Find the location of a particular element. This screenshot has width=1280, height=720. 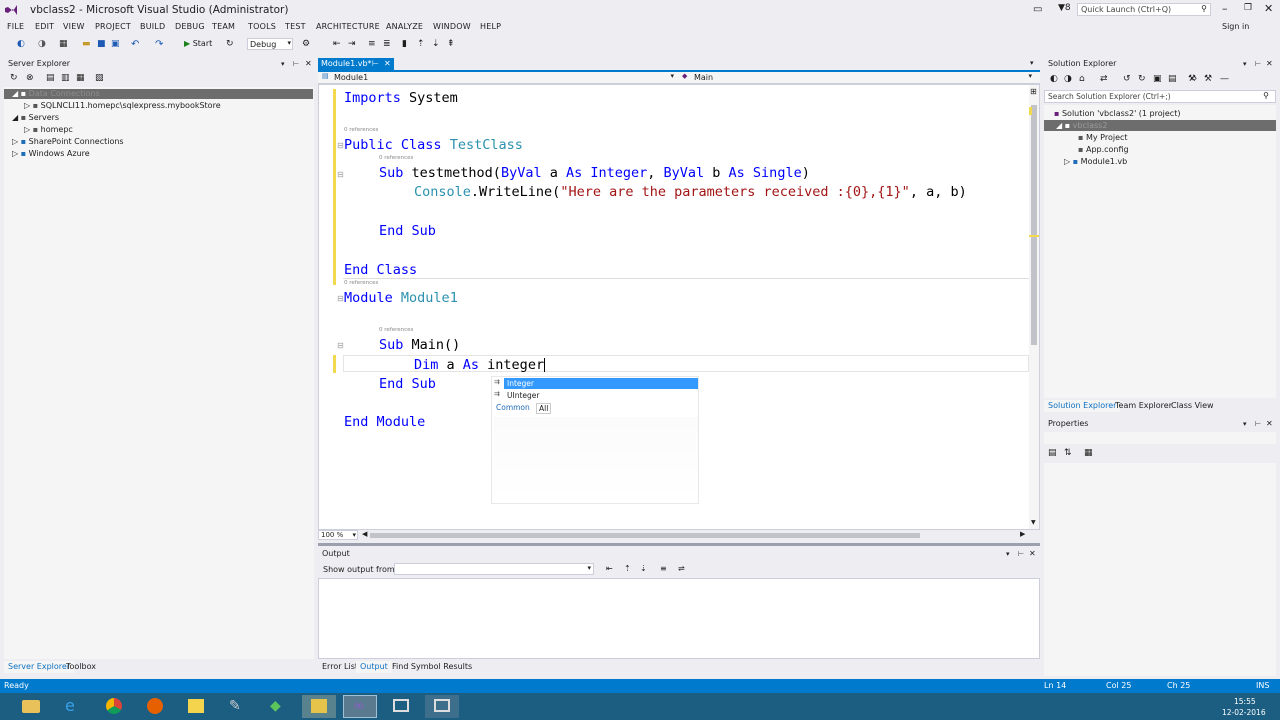

quick-launch-input: Quick Launch (Ctrl+Q) ⚲ is located at coordinates (1144, 9).